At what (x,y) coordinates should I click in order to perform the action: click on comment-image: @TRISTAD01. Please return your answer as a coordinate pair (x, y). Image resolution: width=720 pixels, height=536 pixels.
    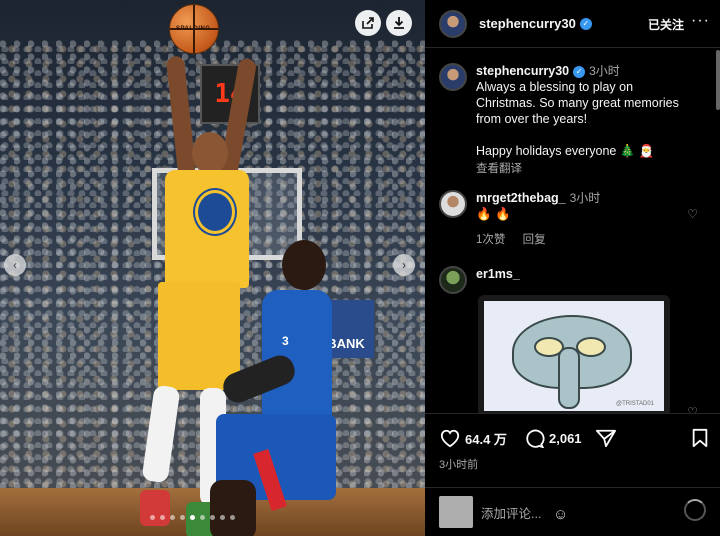
    Looking at the image, I should click on (574, 354).